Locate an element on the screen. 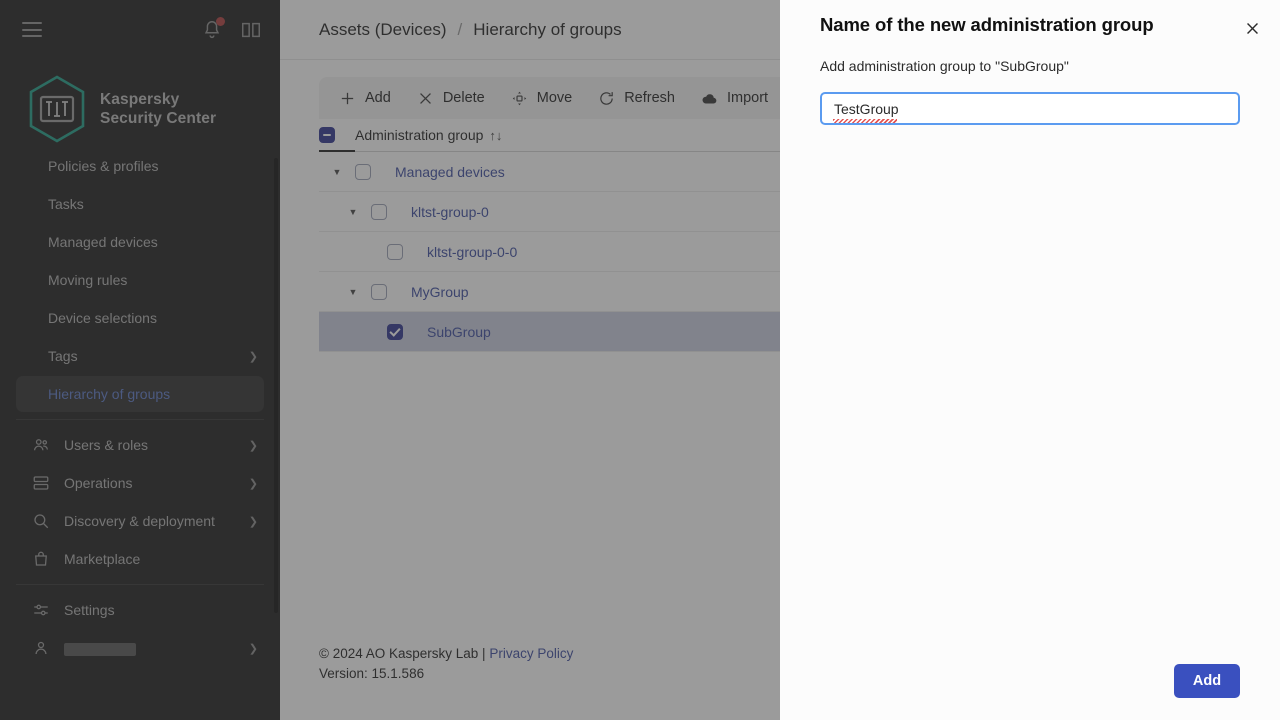 The height and width of the screenshot is (720, 1280). group-name-field-wrap is located at coordinates (1030, 108).